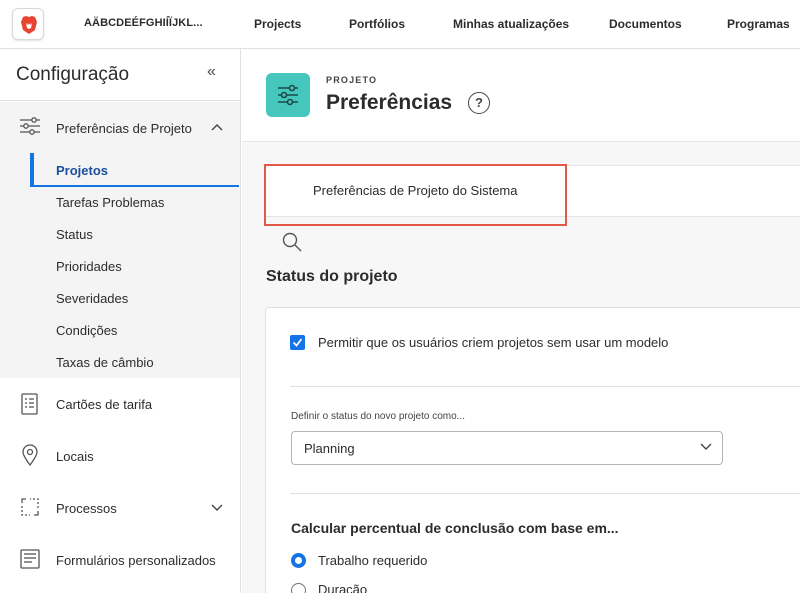 The height and width of the screenshot is (593, 800). What do you see at coordinates (377, 24) in the screenshot?
I see `nav-portfolios: Portfólios` at bounding box center [377, 24].